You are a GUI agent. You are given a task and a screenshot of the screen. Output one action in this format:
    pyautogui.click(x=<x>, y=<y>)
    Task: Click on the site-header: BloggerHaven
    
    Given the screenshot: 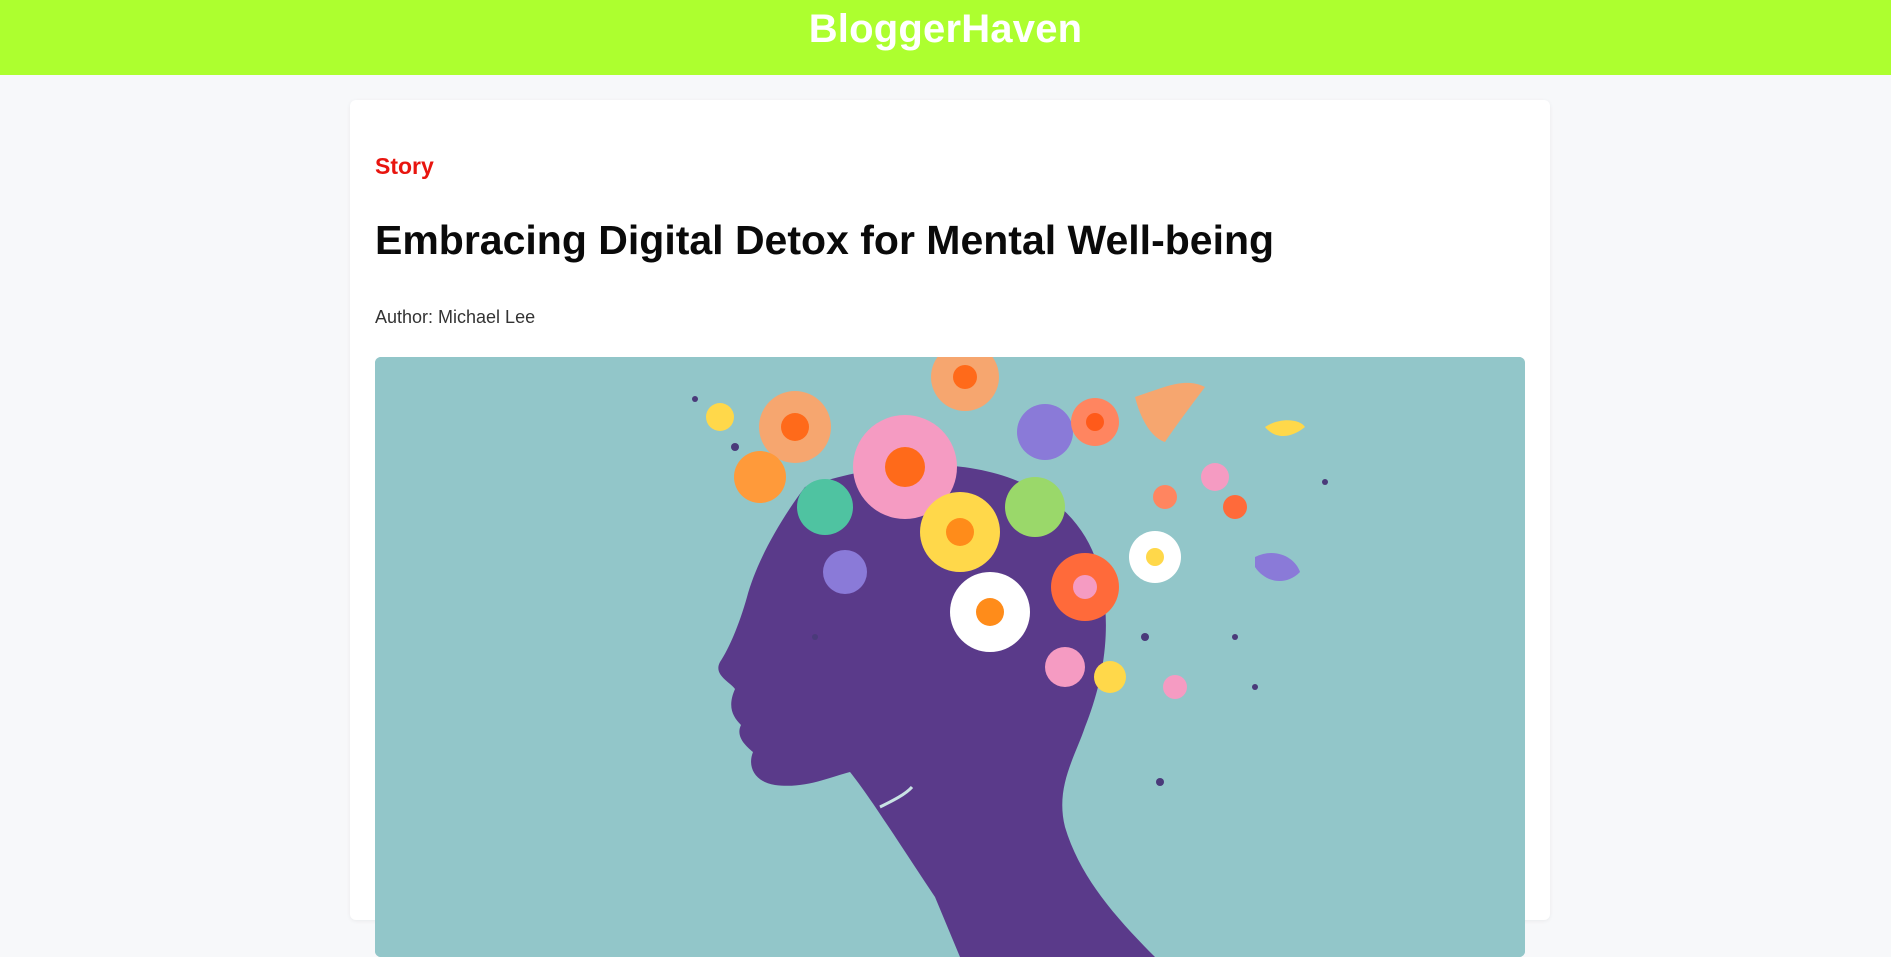 What is the action you would take?
    pyautogui.click(x=945, y=37)
    